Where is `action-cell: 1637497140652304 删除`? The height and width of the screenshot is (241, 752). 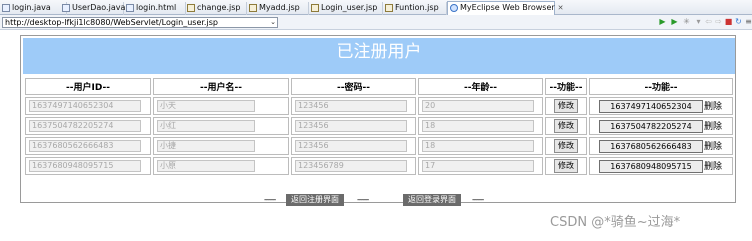
action-cell: 1637497140652304 删除 is located at coordinates (661, 106).